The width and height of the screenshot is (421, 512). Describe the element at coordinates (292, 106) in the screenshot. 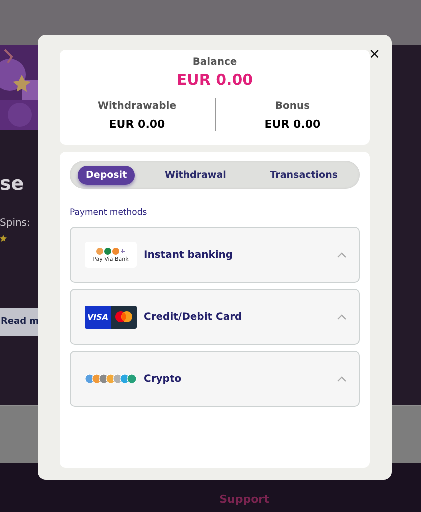

I see `balance-label: Bonus` at that location.